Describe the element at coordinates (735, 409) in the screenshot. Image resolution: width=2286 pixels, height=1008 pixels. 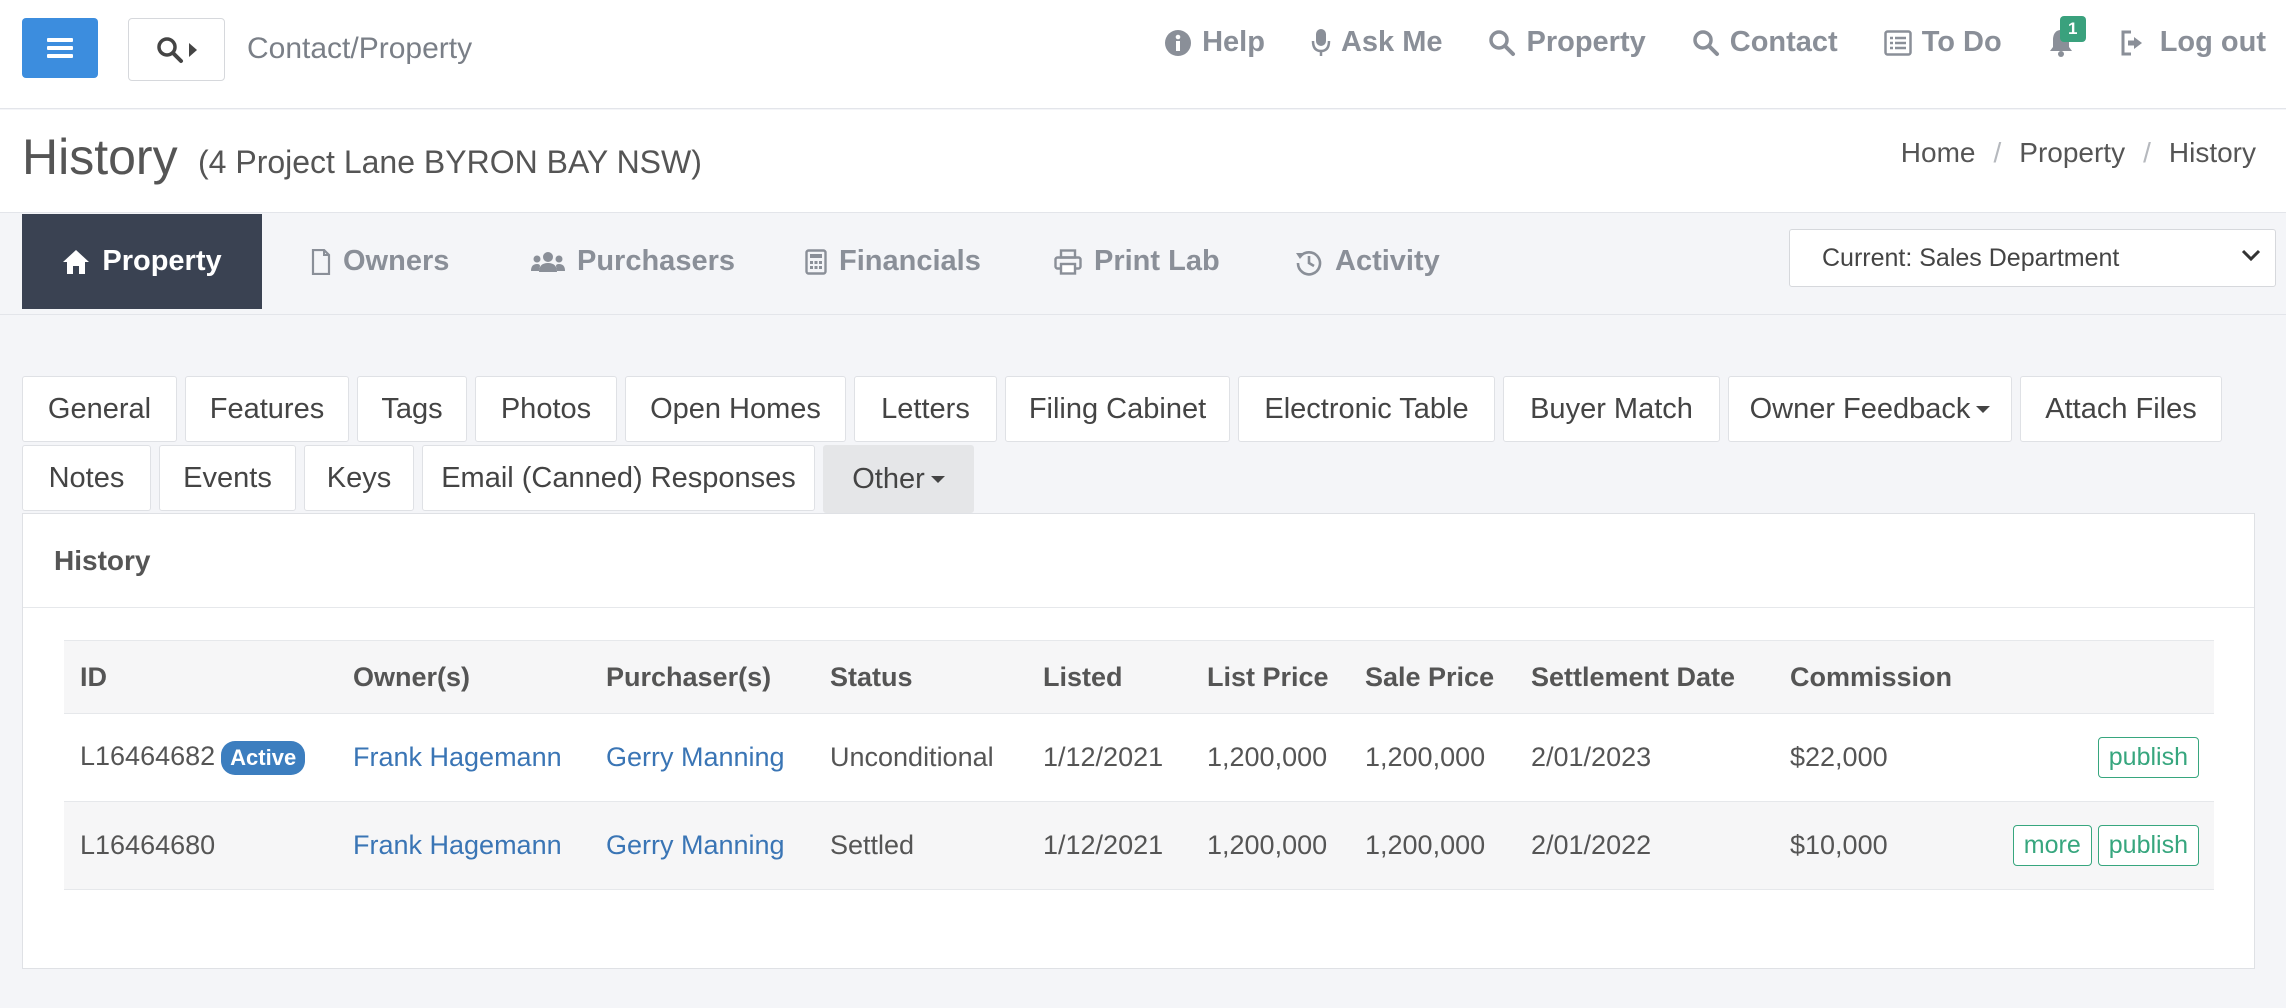
I see `subtab-open-homes: Open Homes` at that location.